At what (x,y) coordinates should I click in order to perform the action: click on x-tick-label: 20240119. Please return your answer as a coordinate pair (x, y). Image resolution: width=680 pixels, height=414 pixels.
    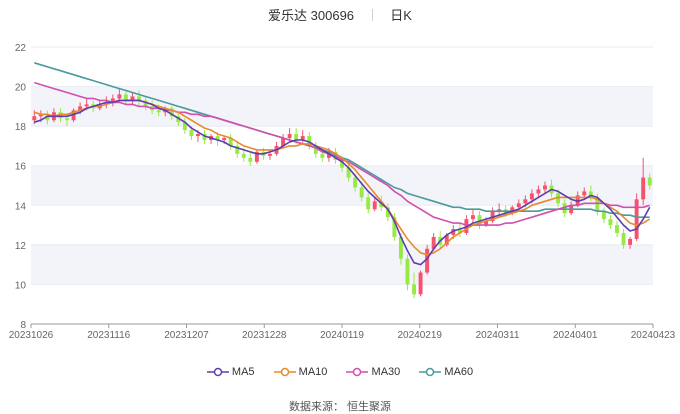
    Looking at the image, I should click on (342, 335).